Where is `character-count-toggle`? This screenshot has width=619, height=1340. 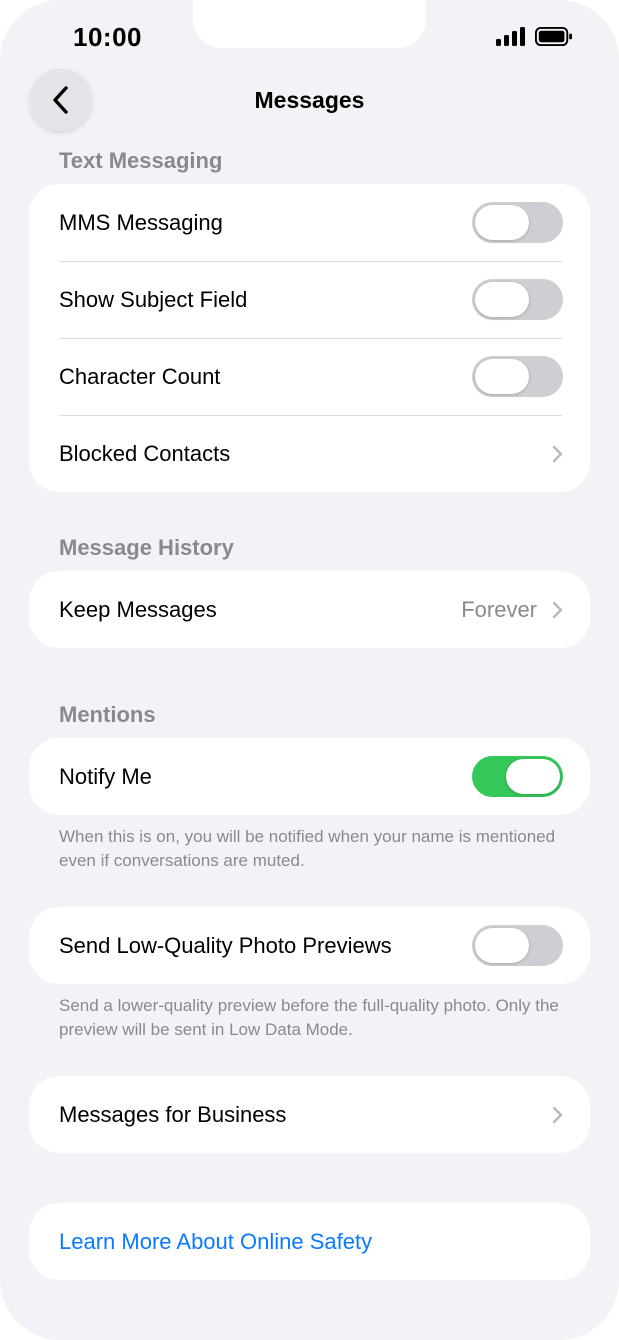
character-count-toggle is located at coordinates (517, 376).